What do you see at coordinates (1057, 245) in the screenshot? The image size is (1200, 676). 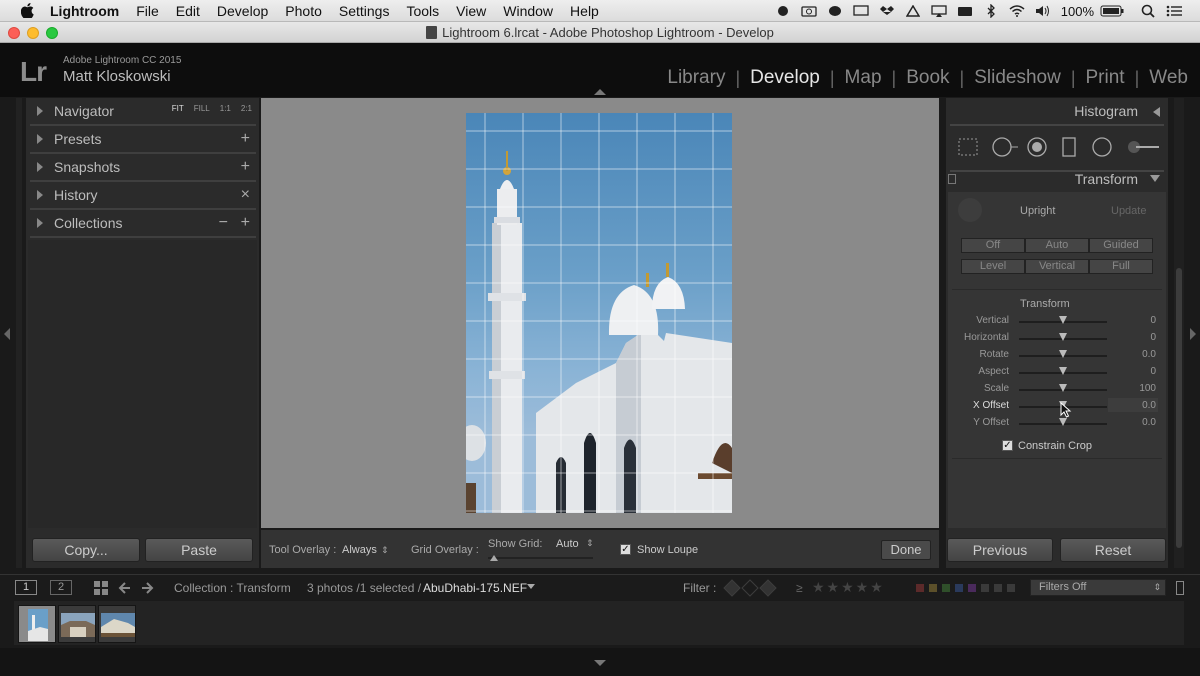 I see `upright-auto-button: Auto` at bounding box center [1057, 245].